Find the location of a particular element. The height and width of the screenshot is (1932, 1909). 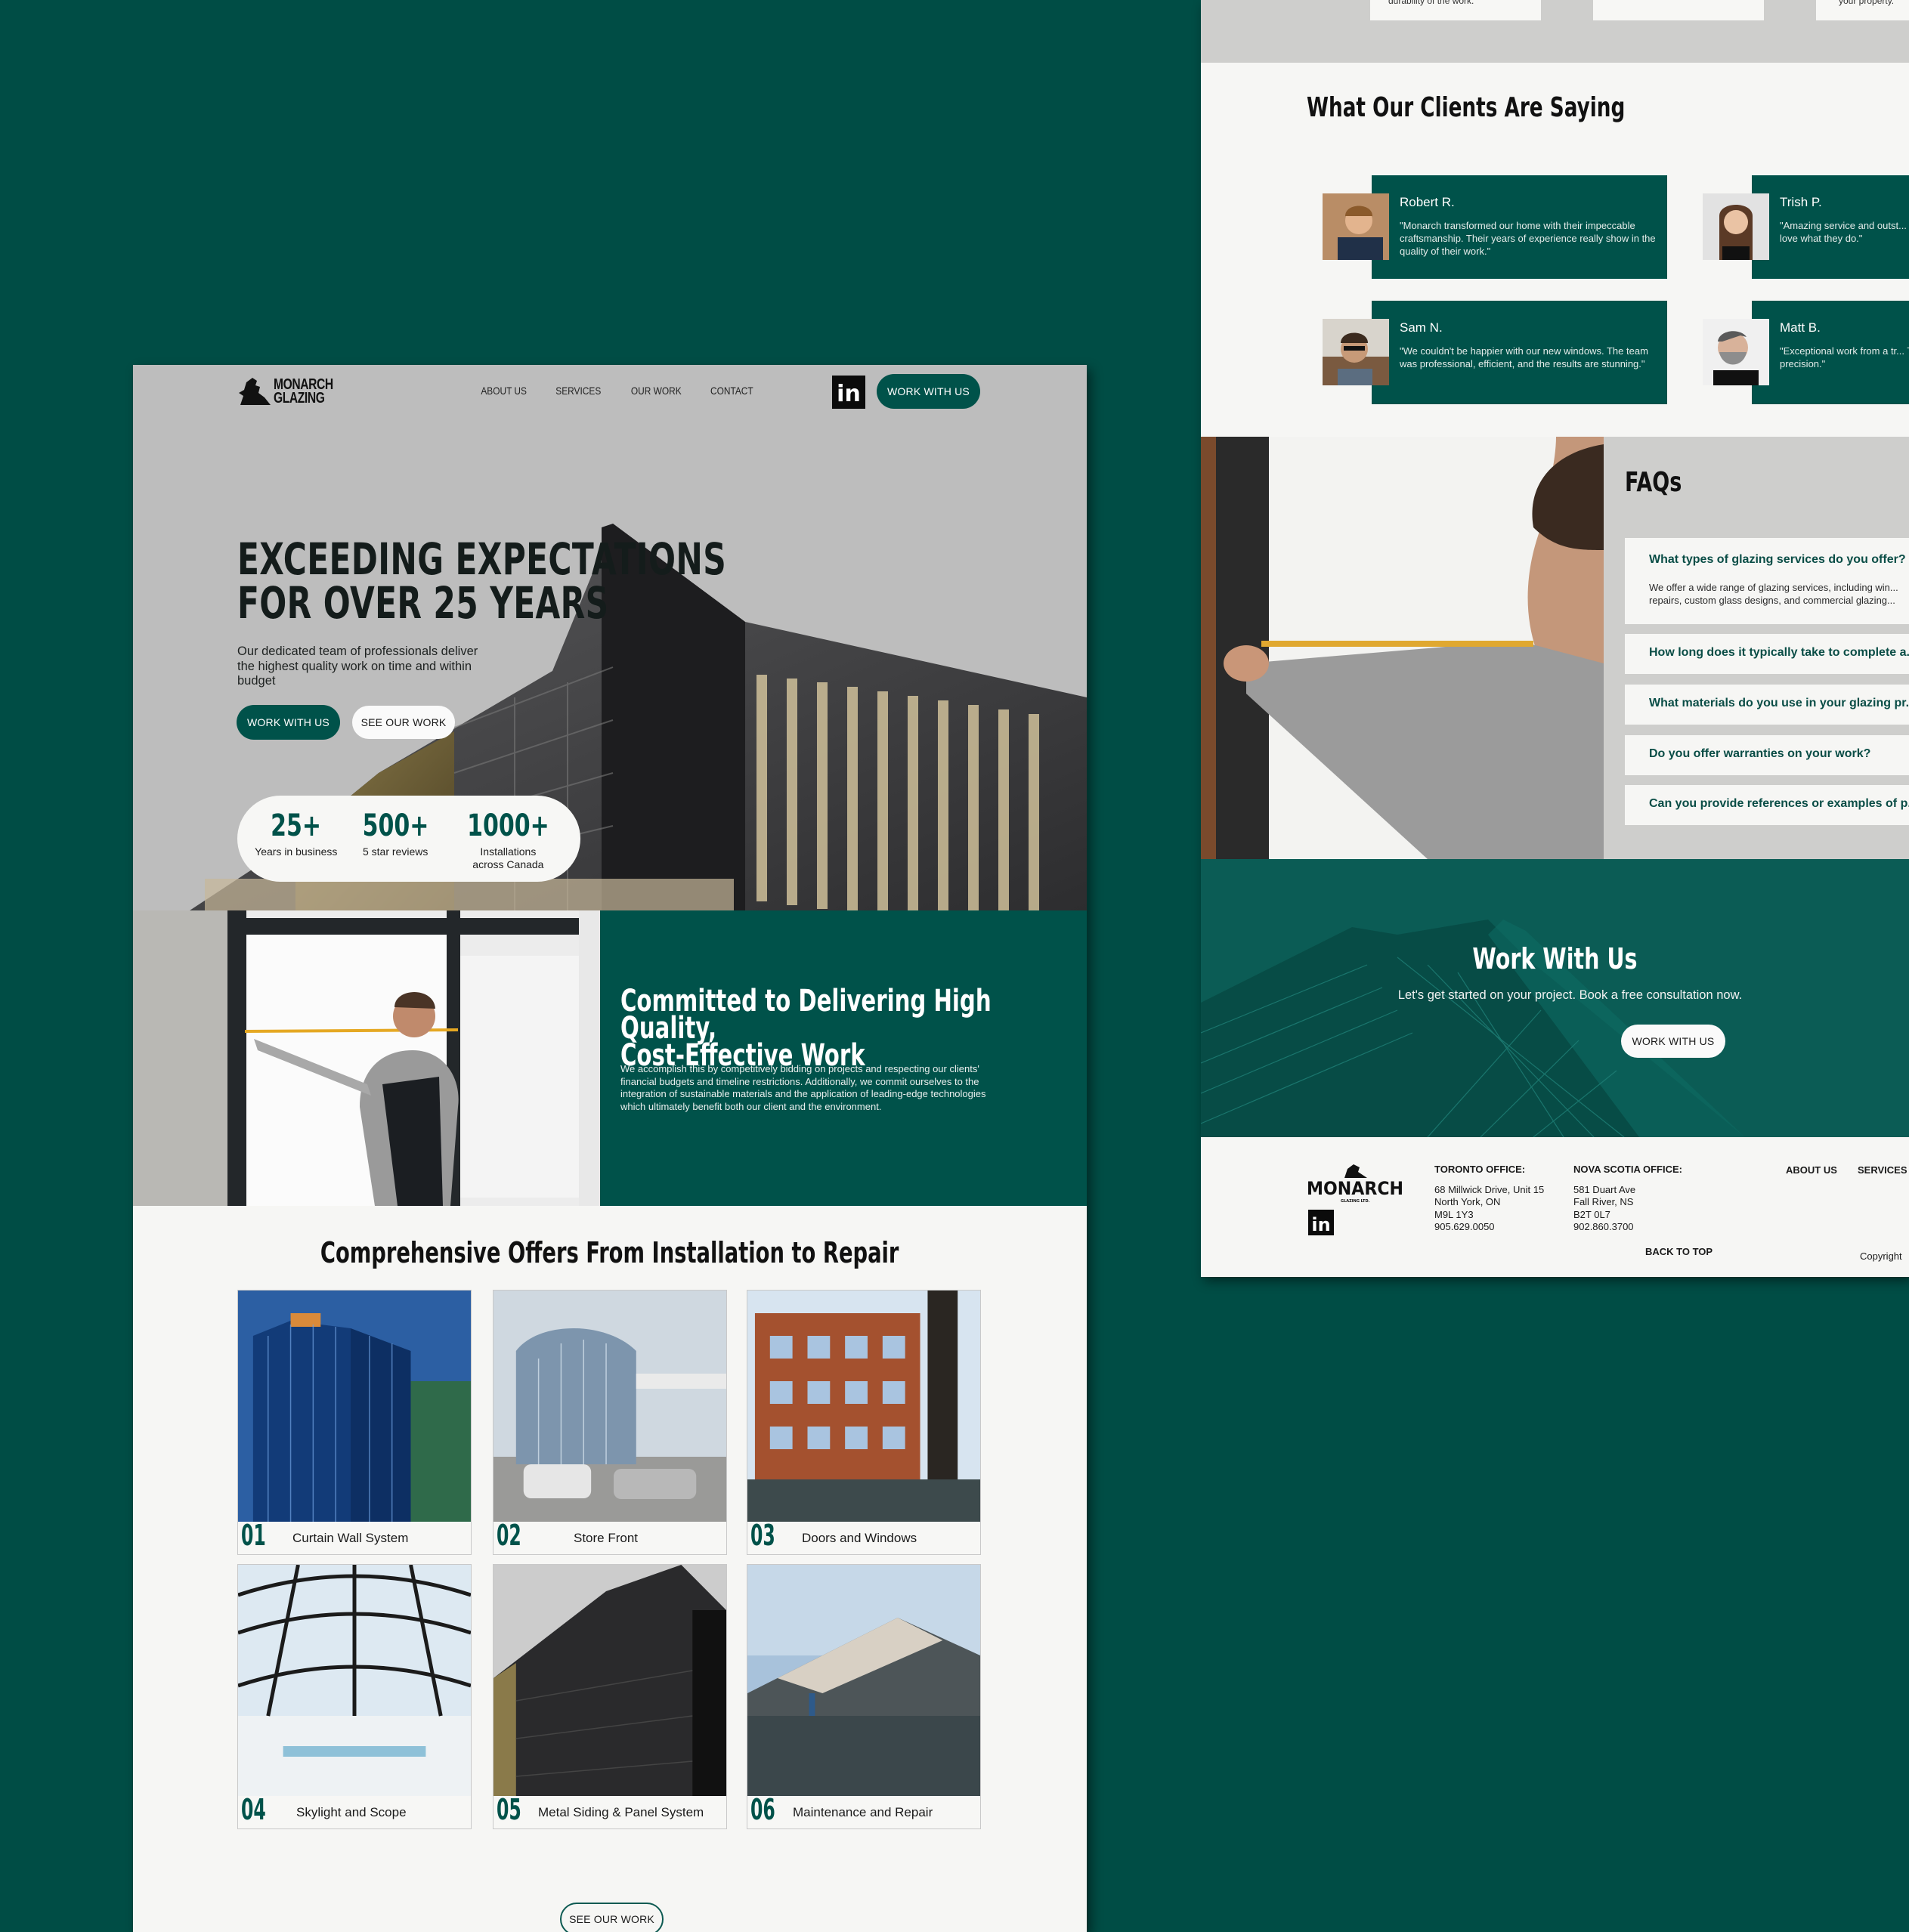

service-number: 04 is located at coordinates (254, 1809).